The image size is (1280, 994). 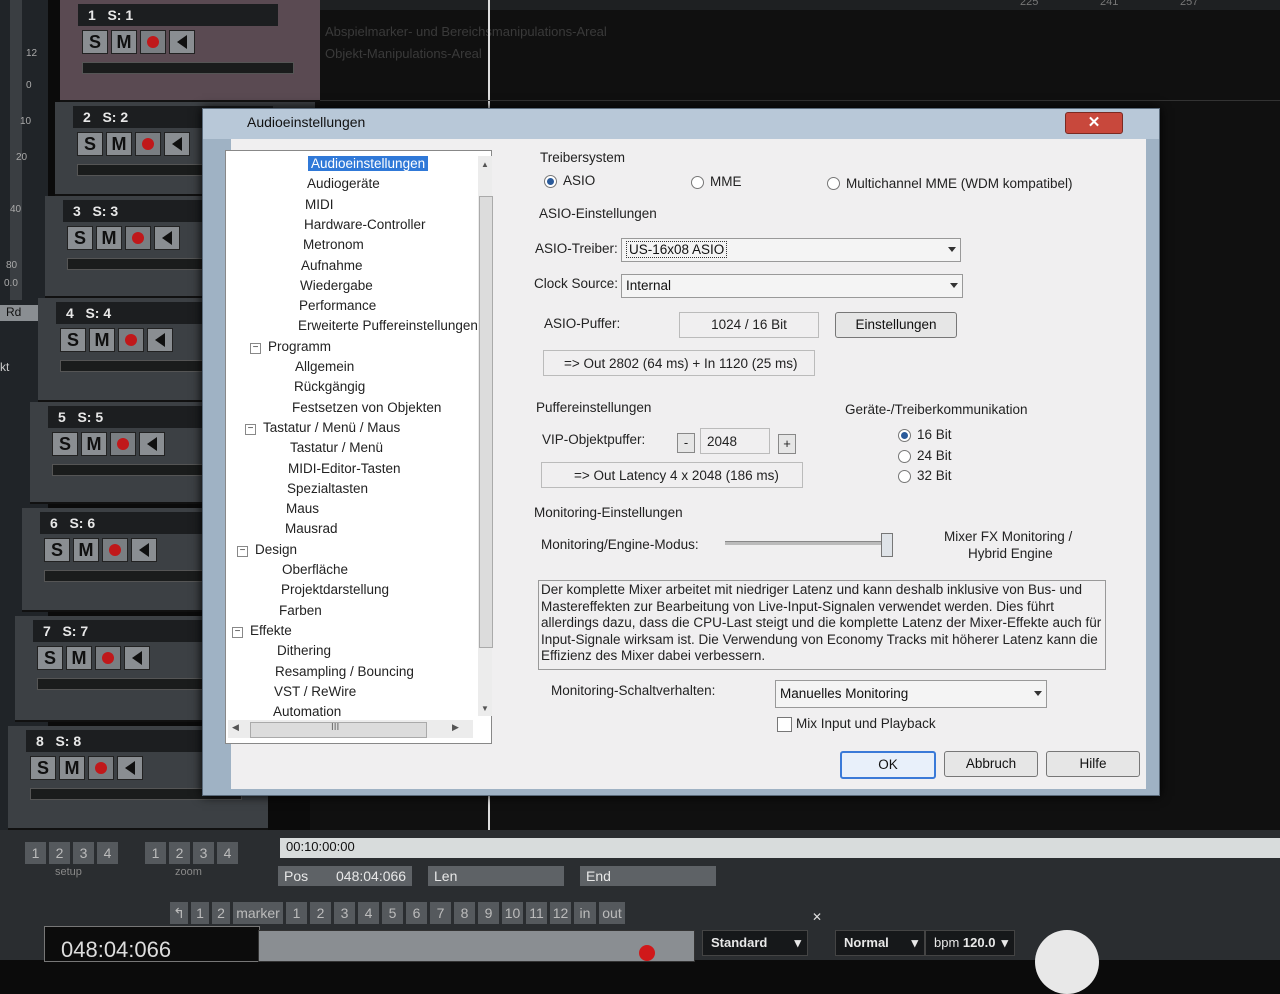 I want to click on setup-1-button: 1, so click(x=35, y=853).